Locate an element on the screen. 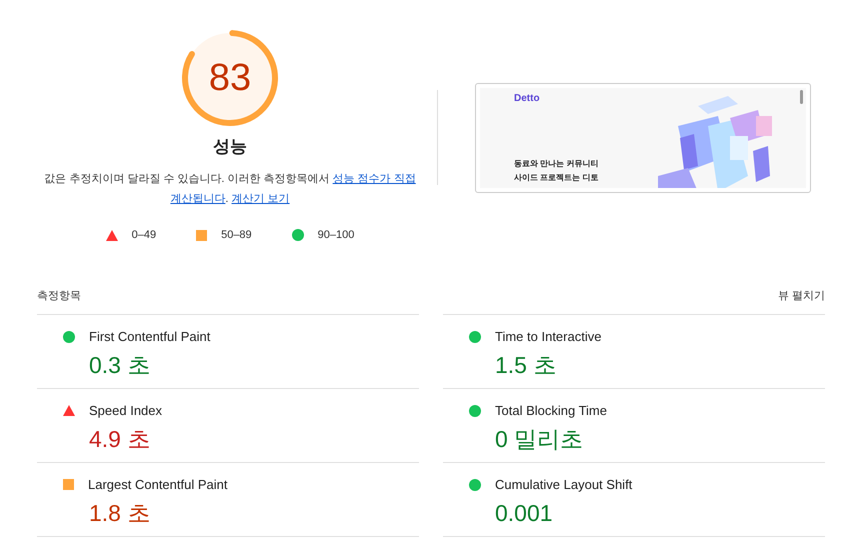 The image size is (846, 558). site-logo: Detto is located at coordinates (527, 99).